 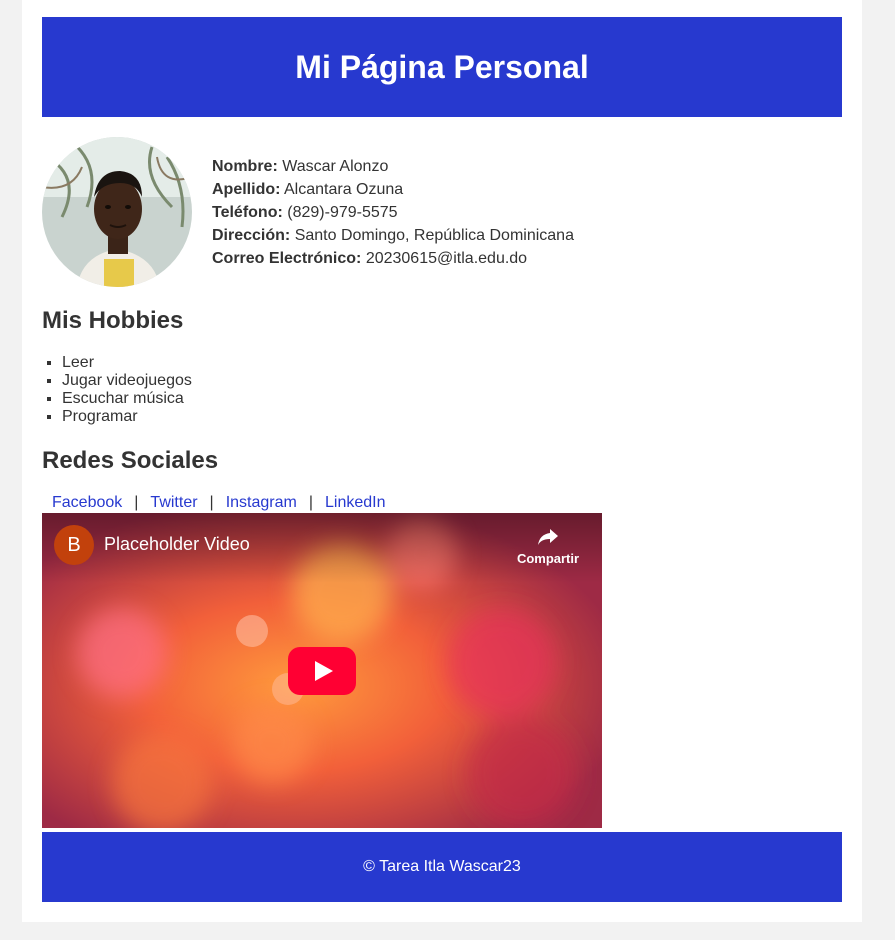 I want to click on surname-row: Apellido: Alcantara Ozuna, so click(x=393, y=189).